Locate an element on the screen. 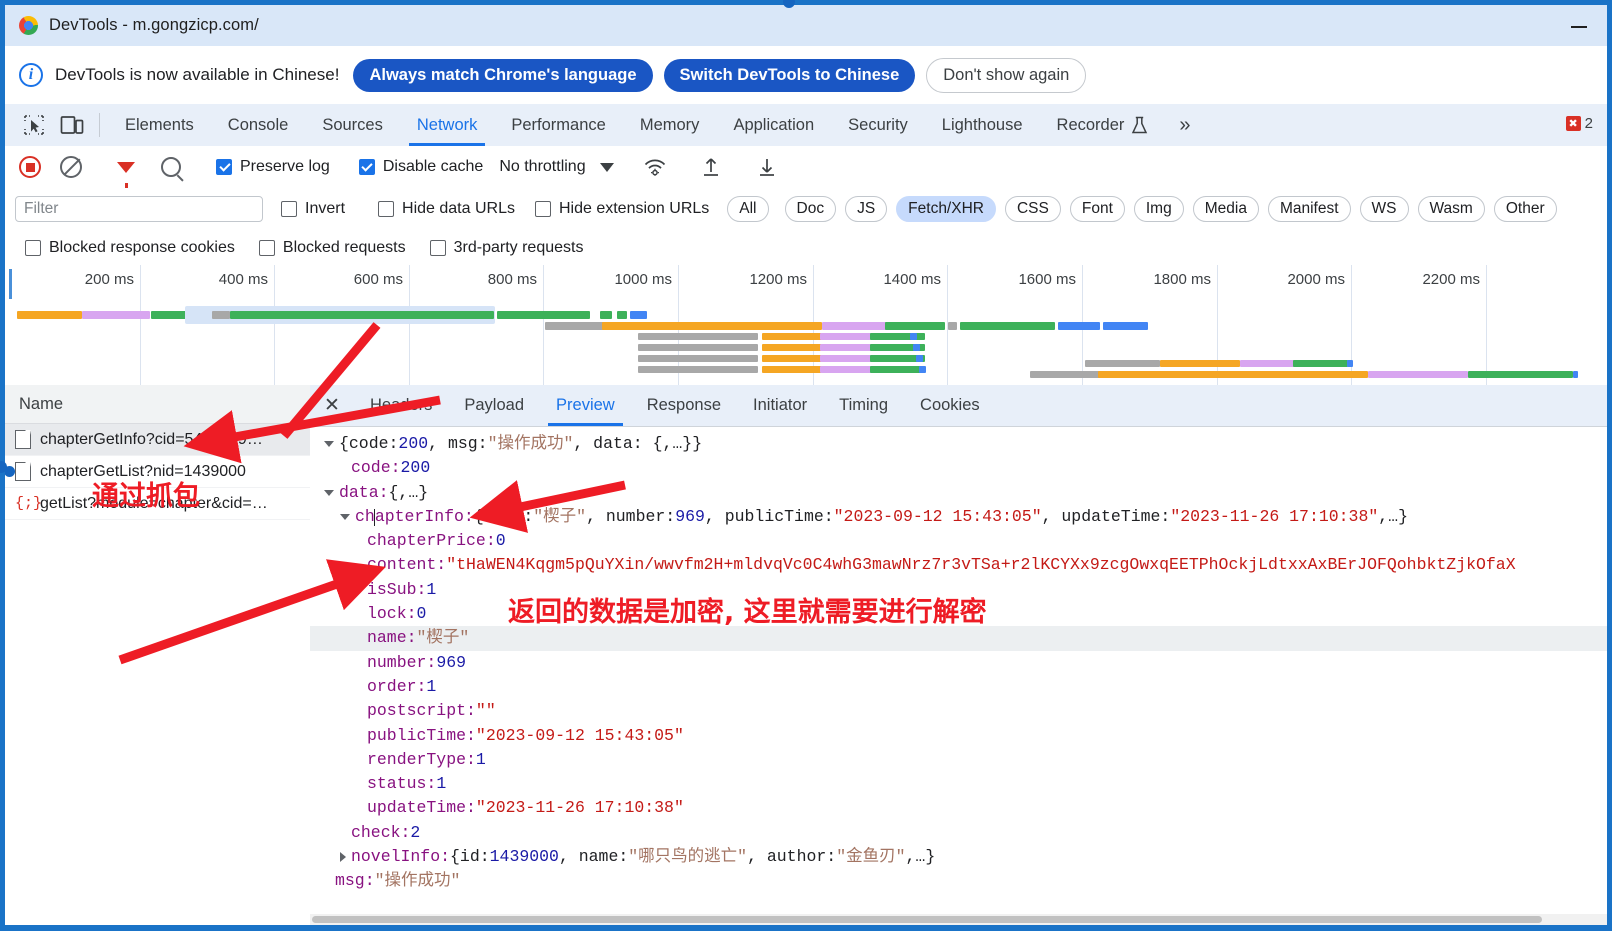 This screenshot has height=931, width=1612. horizontal-scrollbar is located at coordinates (958, 919).